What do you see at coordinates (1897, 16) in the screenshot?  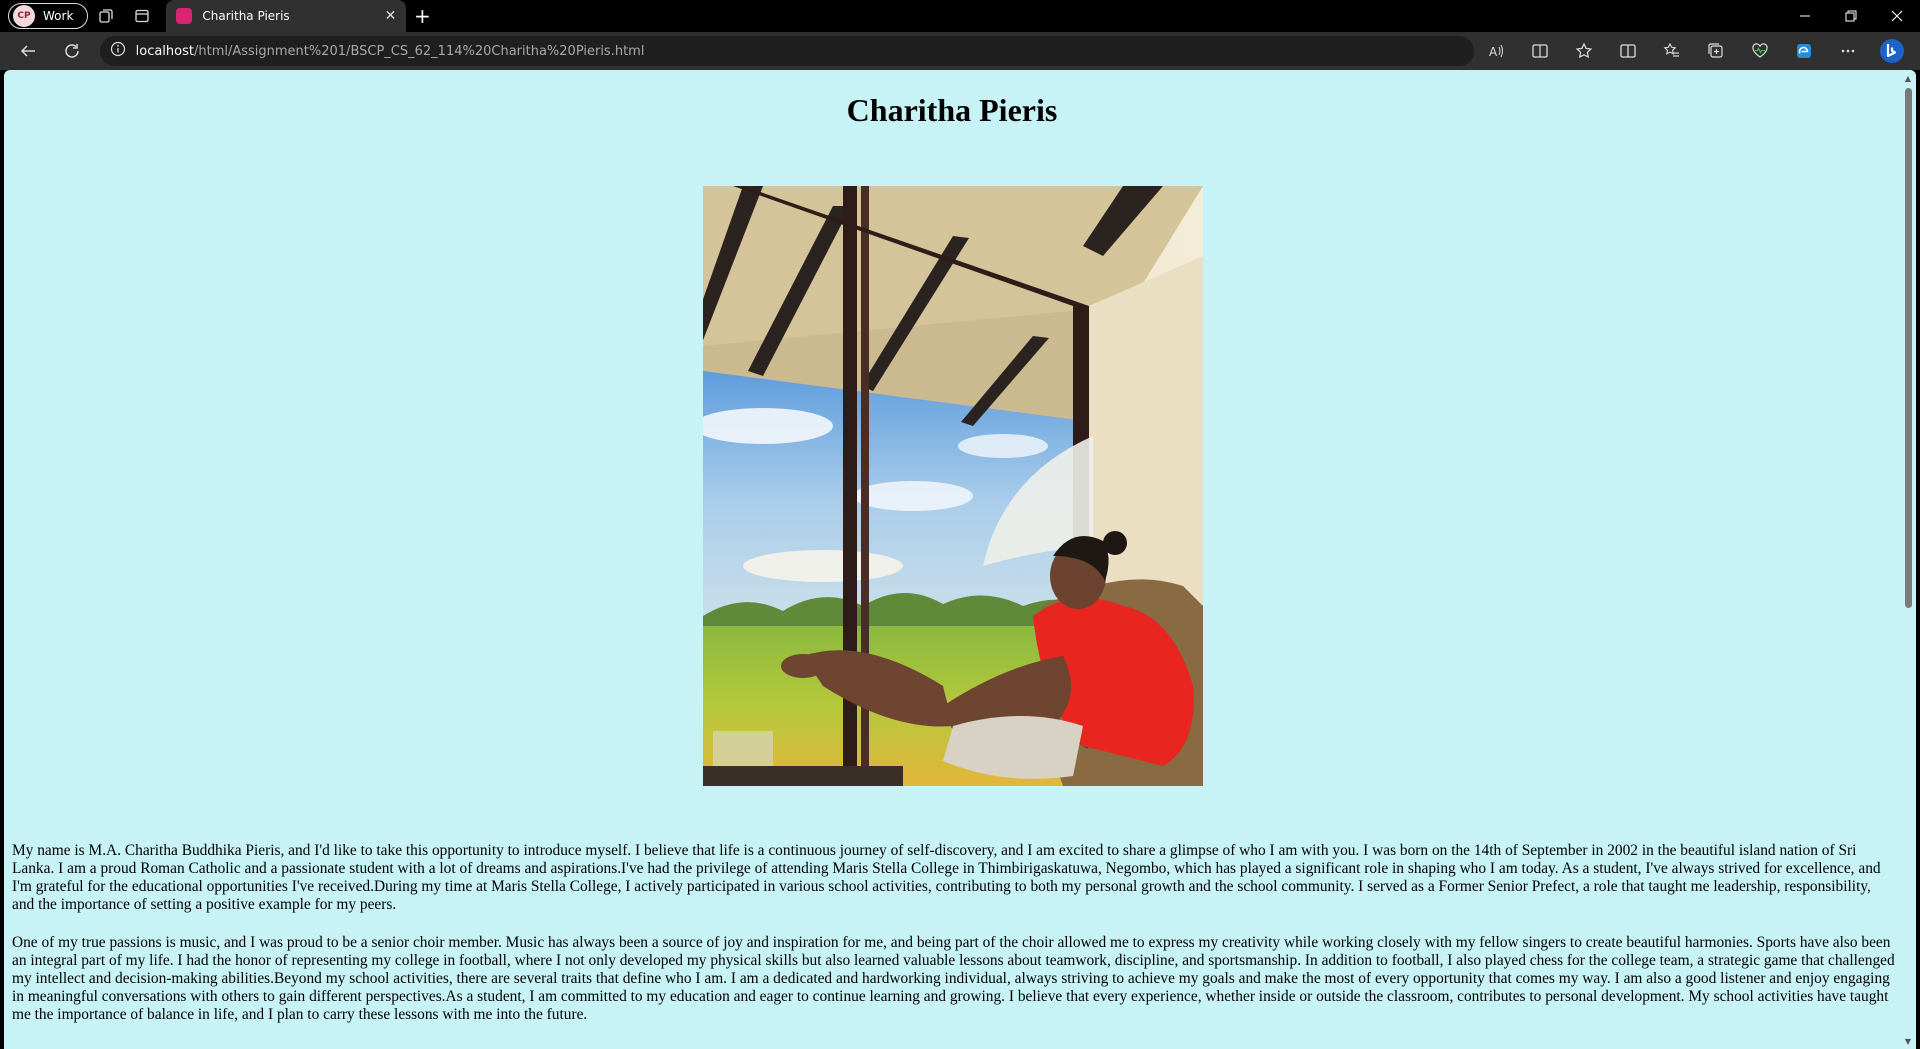 I see `close-window-button` at bounding box center [1897, 16].